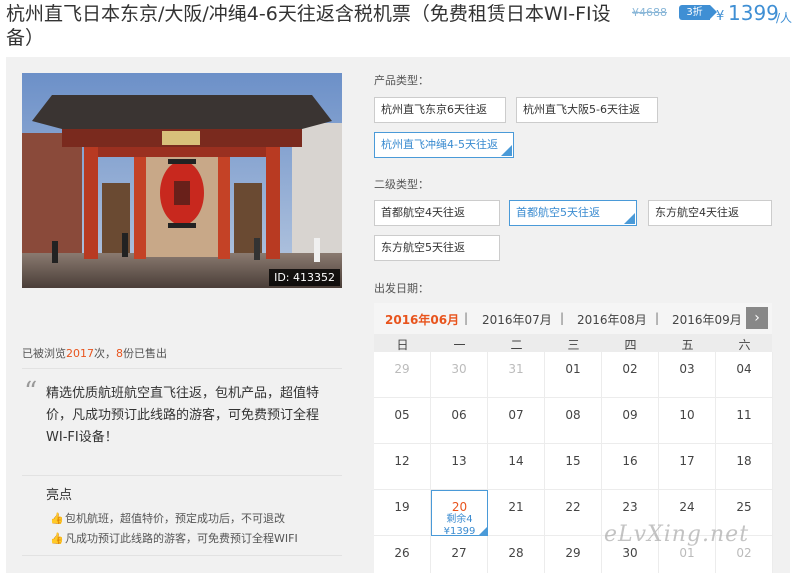  Describe the element at coordinates (573, 415) in the screenshot. I see `day-number: 08` at that location.